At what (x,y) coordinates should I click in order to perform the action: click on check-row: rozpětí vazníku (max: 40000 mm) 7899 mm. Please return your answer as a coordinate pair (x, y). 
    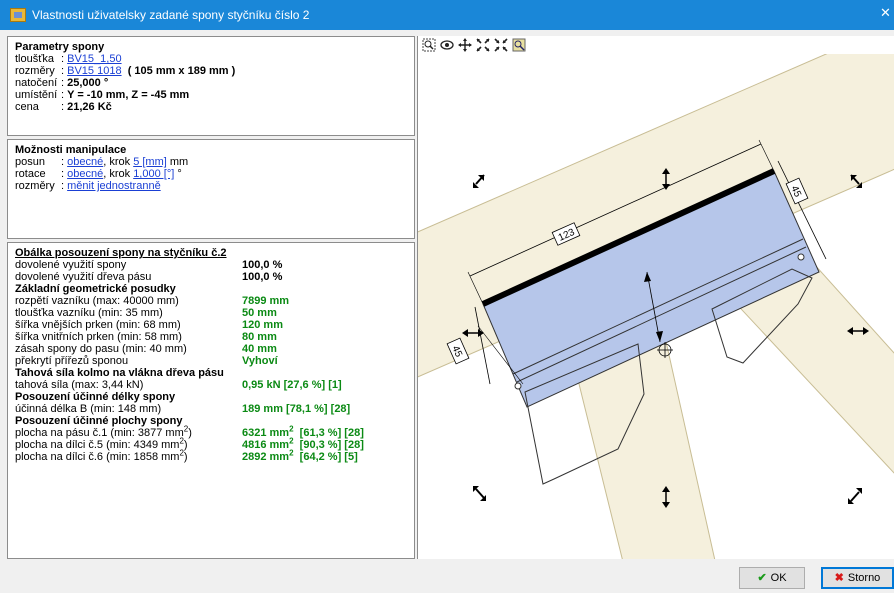
    Looking at the image, I should click on (211, 301).